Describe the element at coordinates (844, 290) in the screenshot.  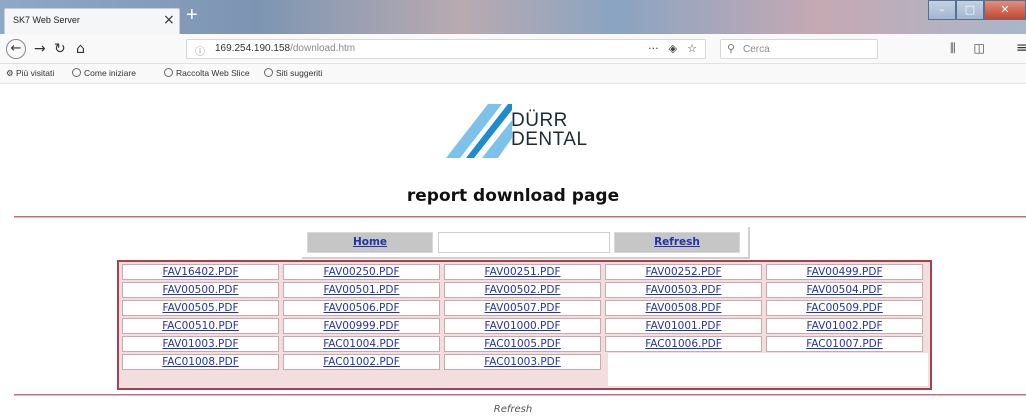
I see `file-link: FAV00504.PDF` at that location.